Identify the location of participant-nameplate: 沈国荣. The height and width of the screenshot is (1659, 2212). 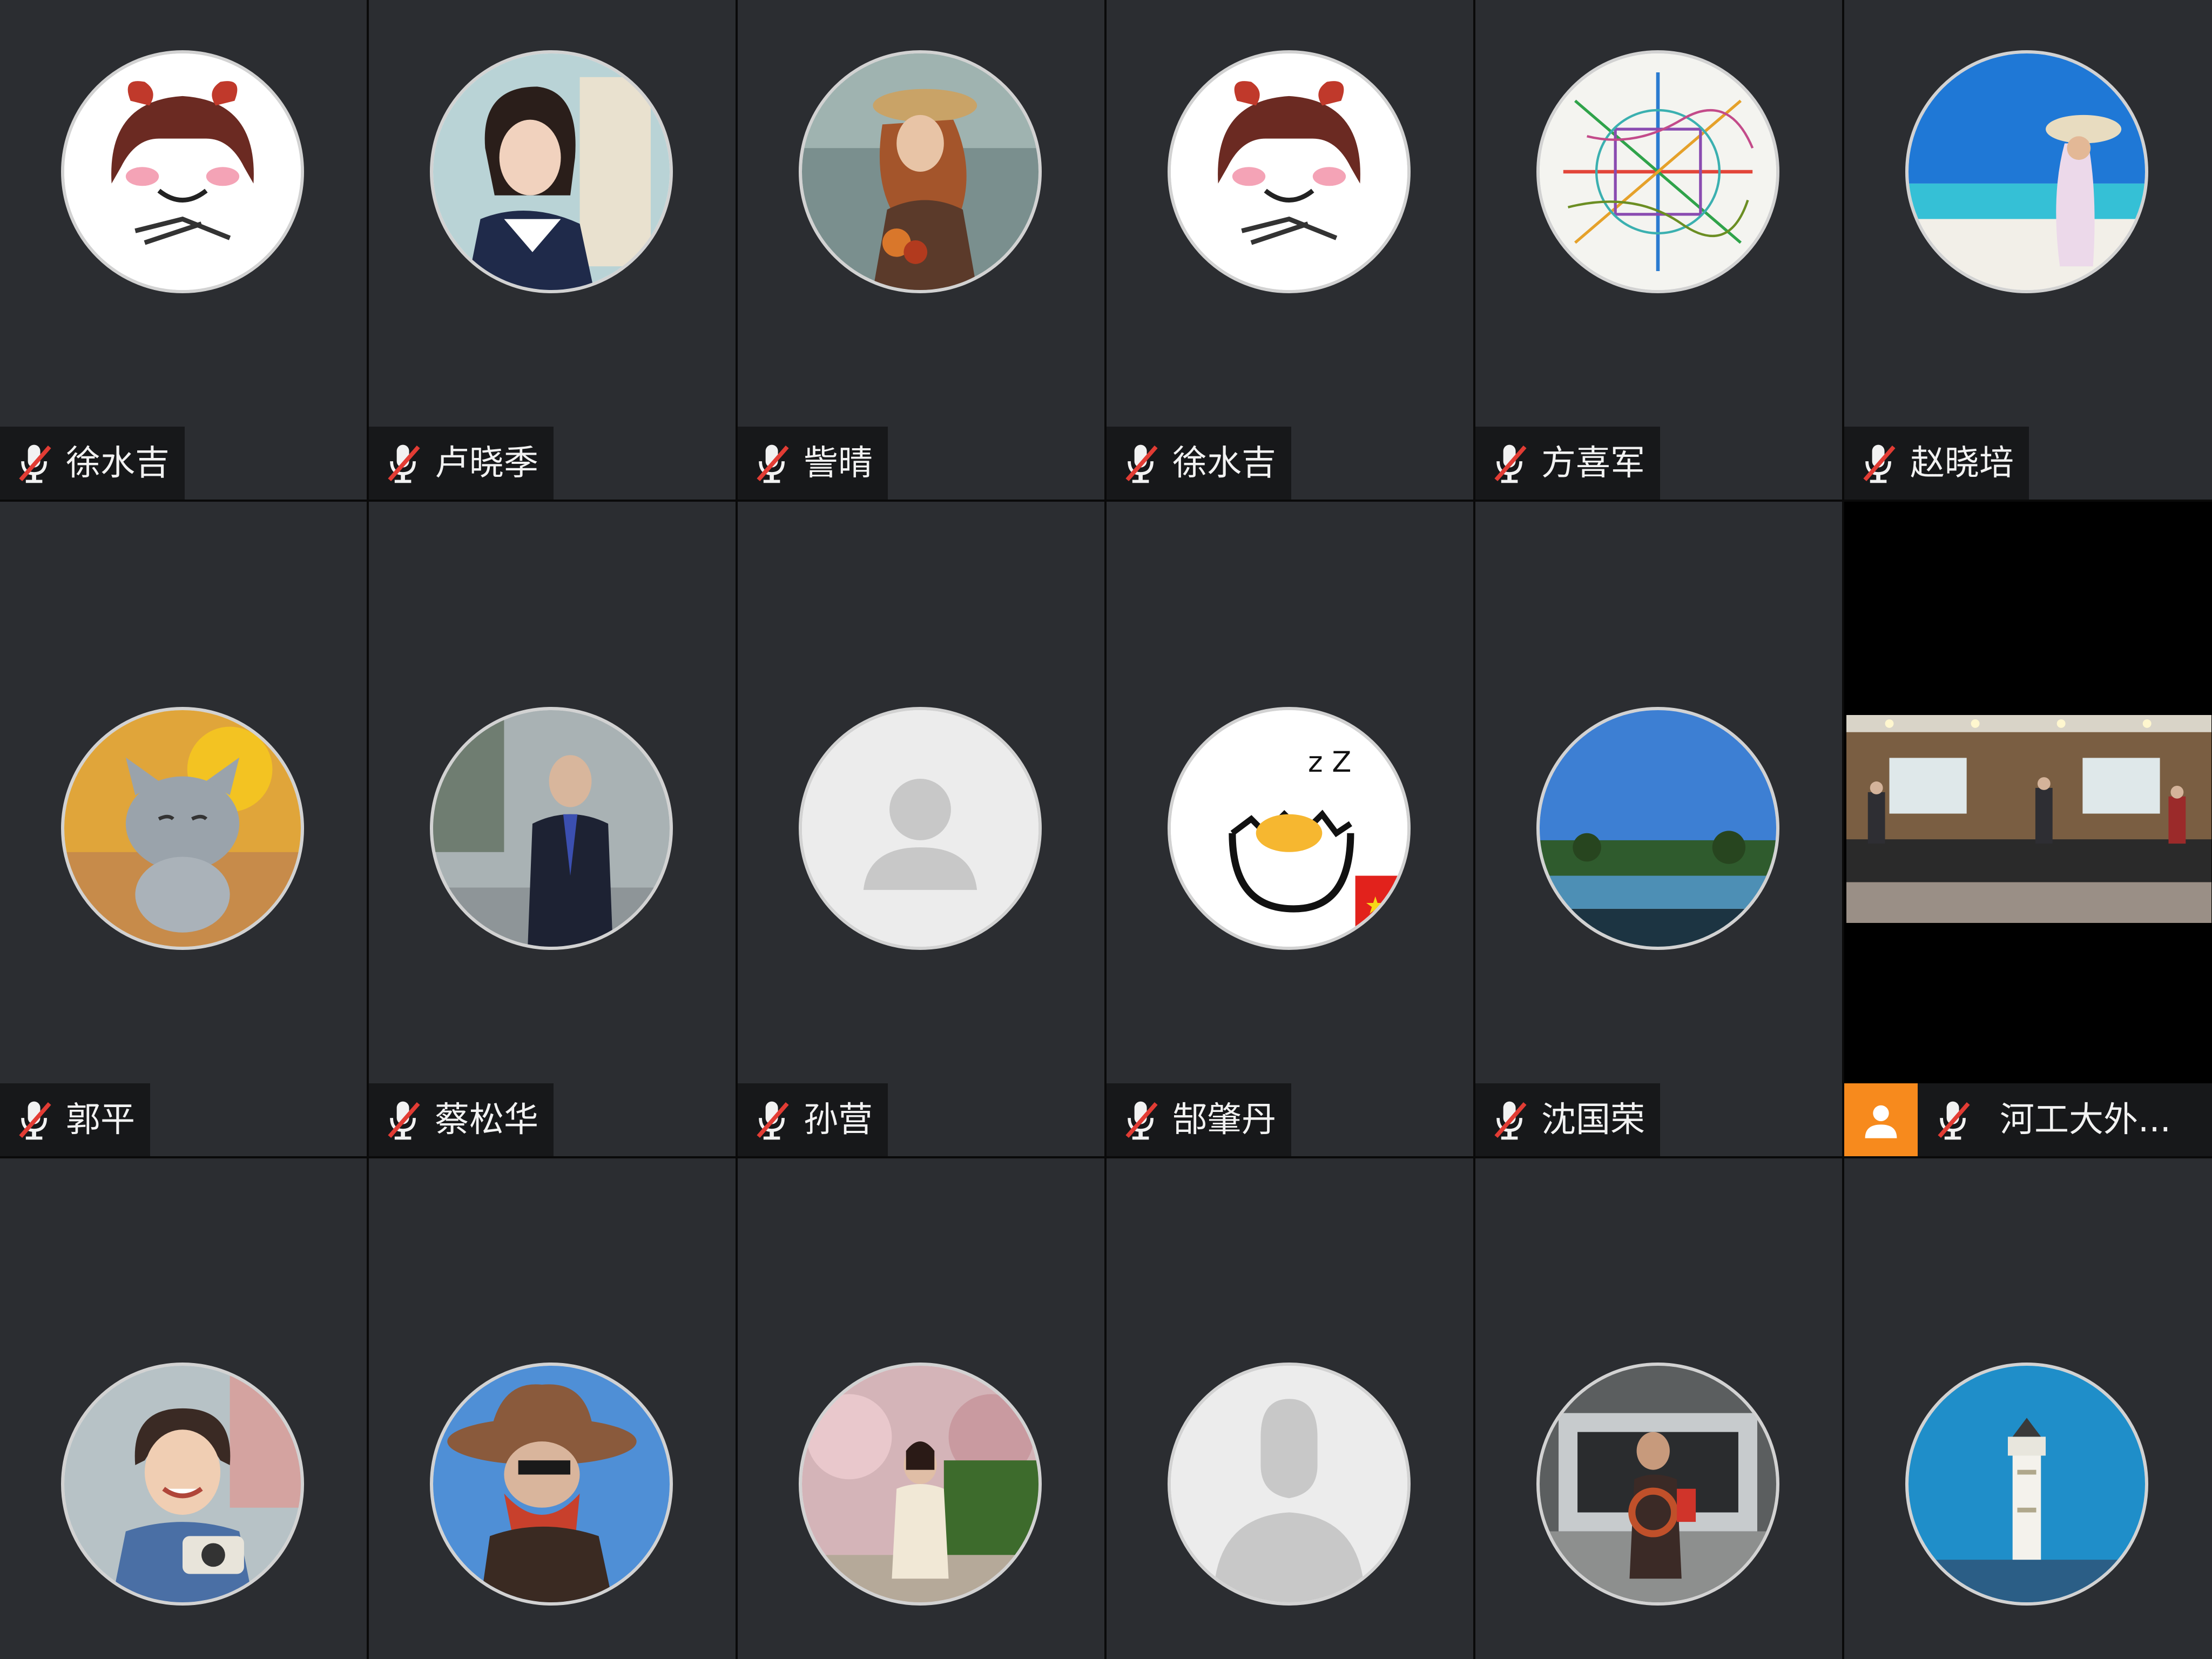
(1567, 1119).